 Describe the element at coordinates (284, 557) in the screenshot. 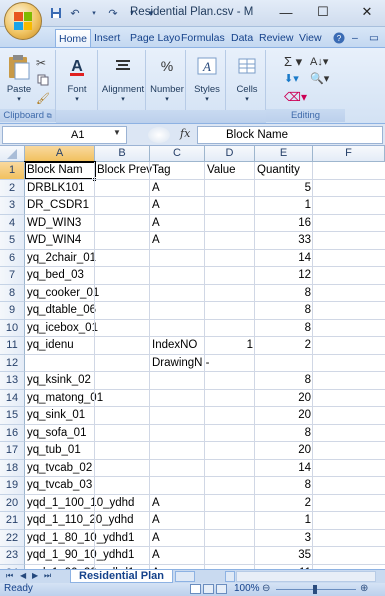

I see `cell-e-23: 35` at that location.